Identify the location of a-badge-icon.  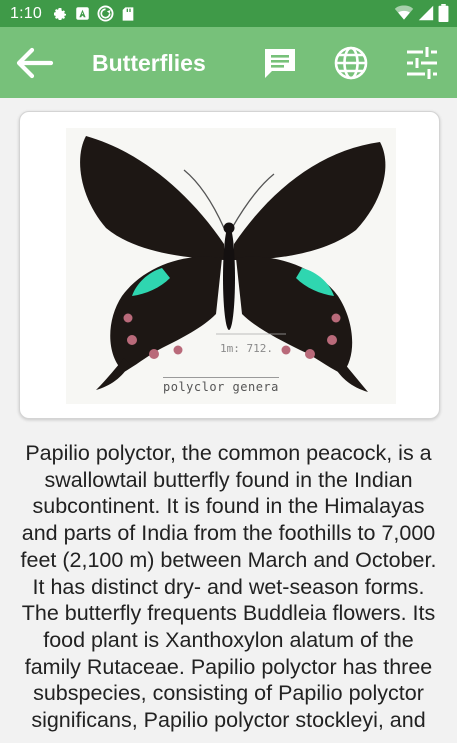
(82, 13).